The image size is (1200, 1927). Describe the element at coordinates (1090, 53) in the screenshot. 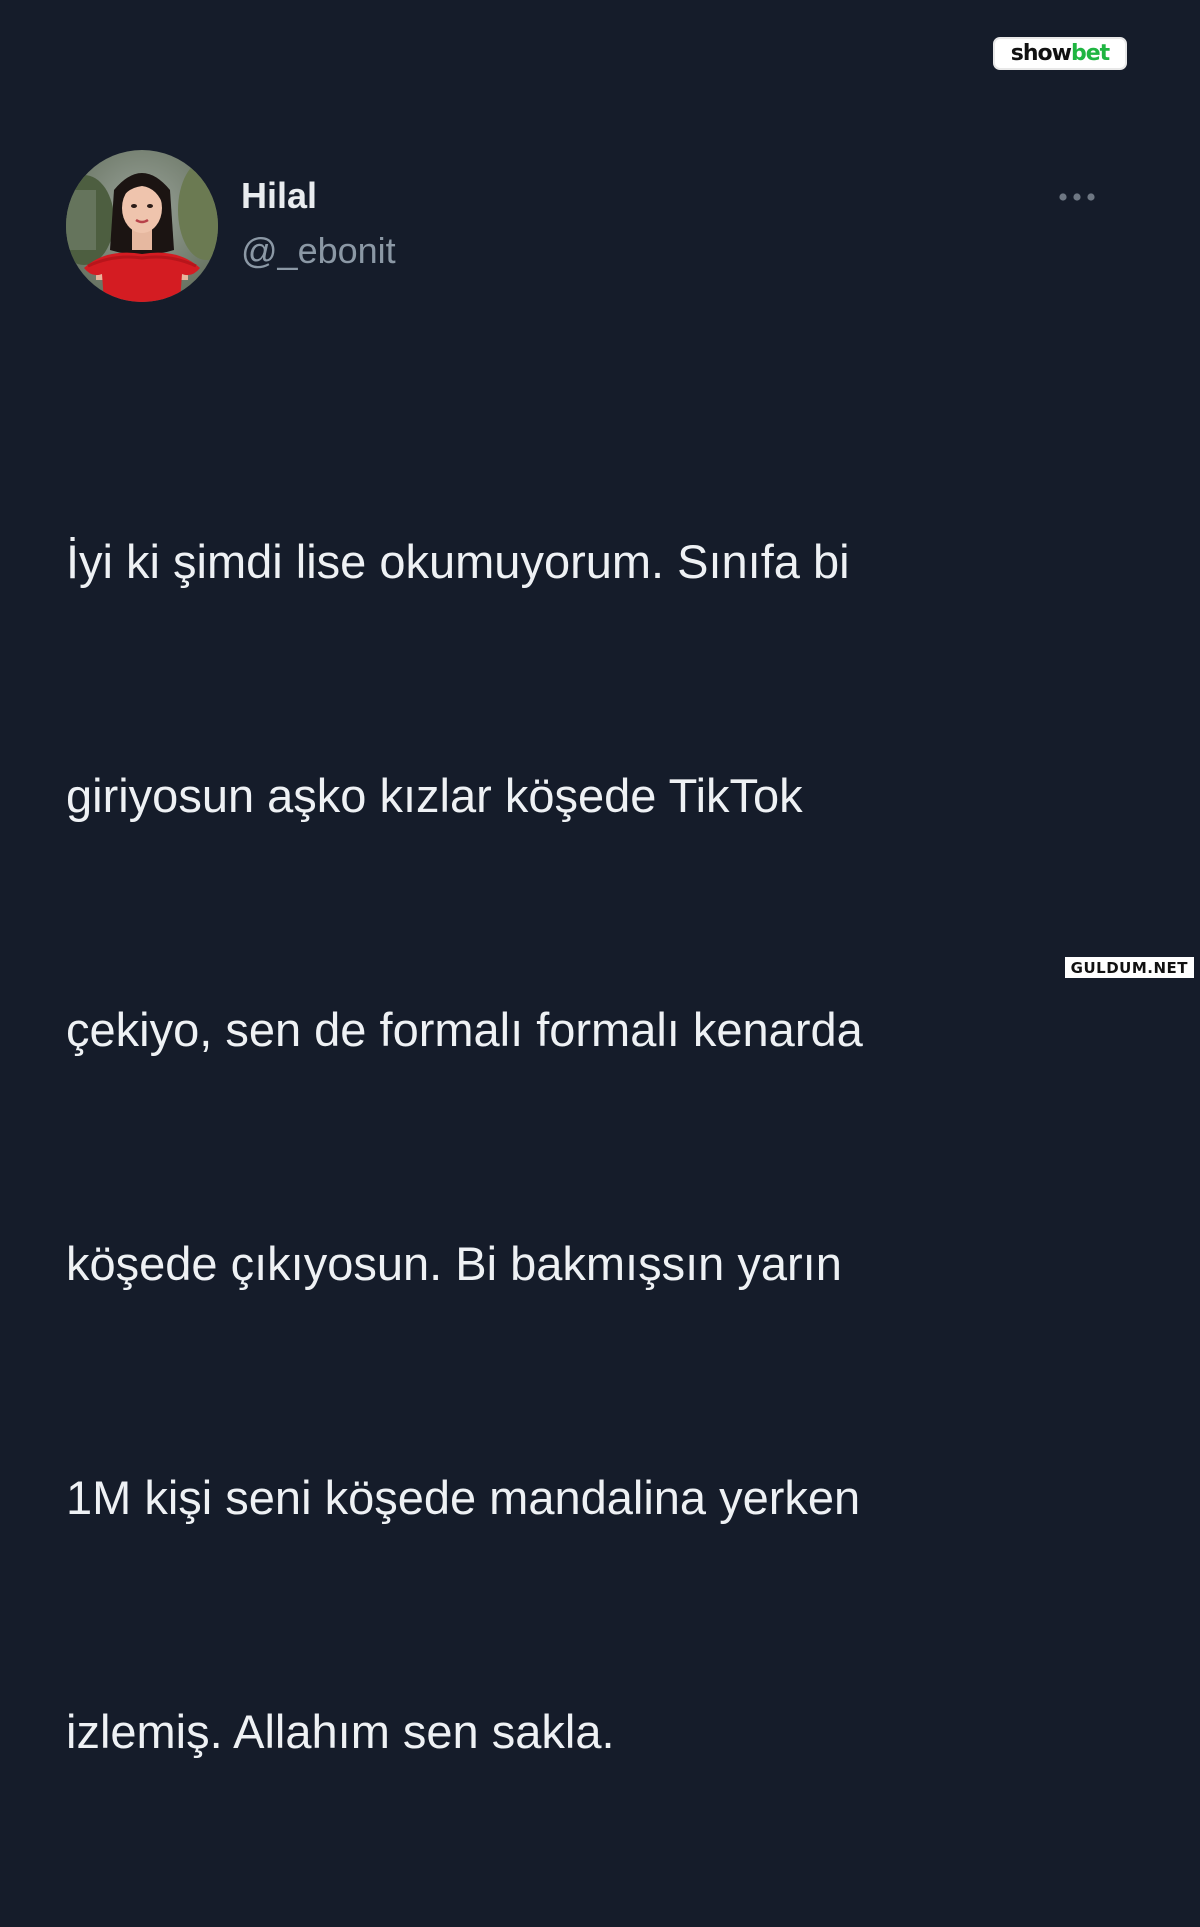

I see `logo-text-bet: bet` at that location.